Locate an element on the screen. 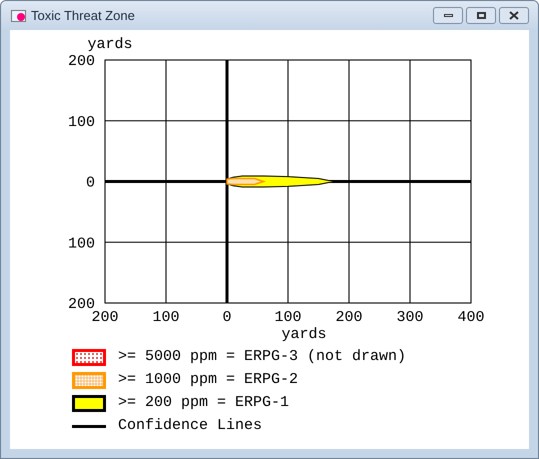 The image size is (539, 459). tick-label: 400 is located at coordinates (471, 317).